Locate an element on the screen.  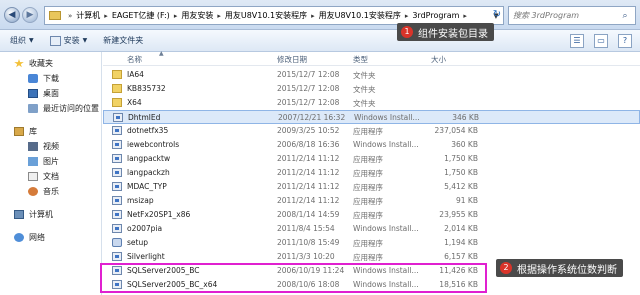
column-header-name: 名称 is located at coordinates (134, 59).